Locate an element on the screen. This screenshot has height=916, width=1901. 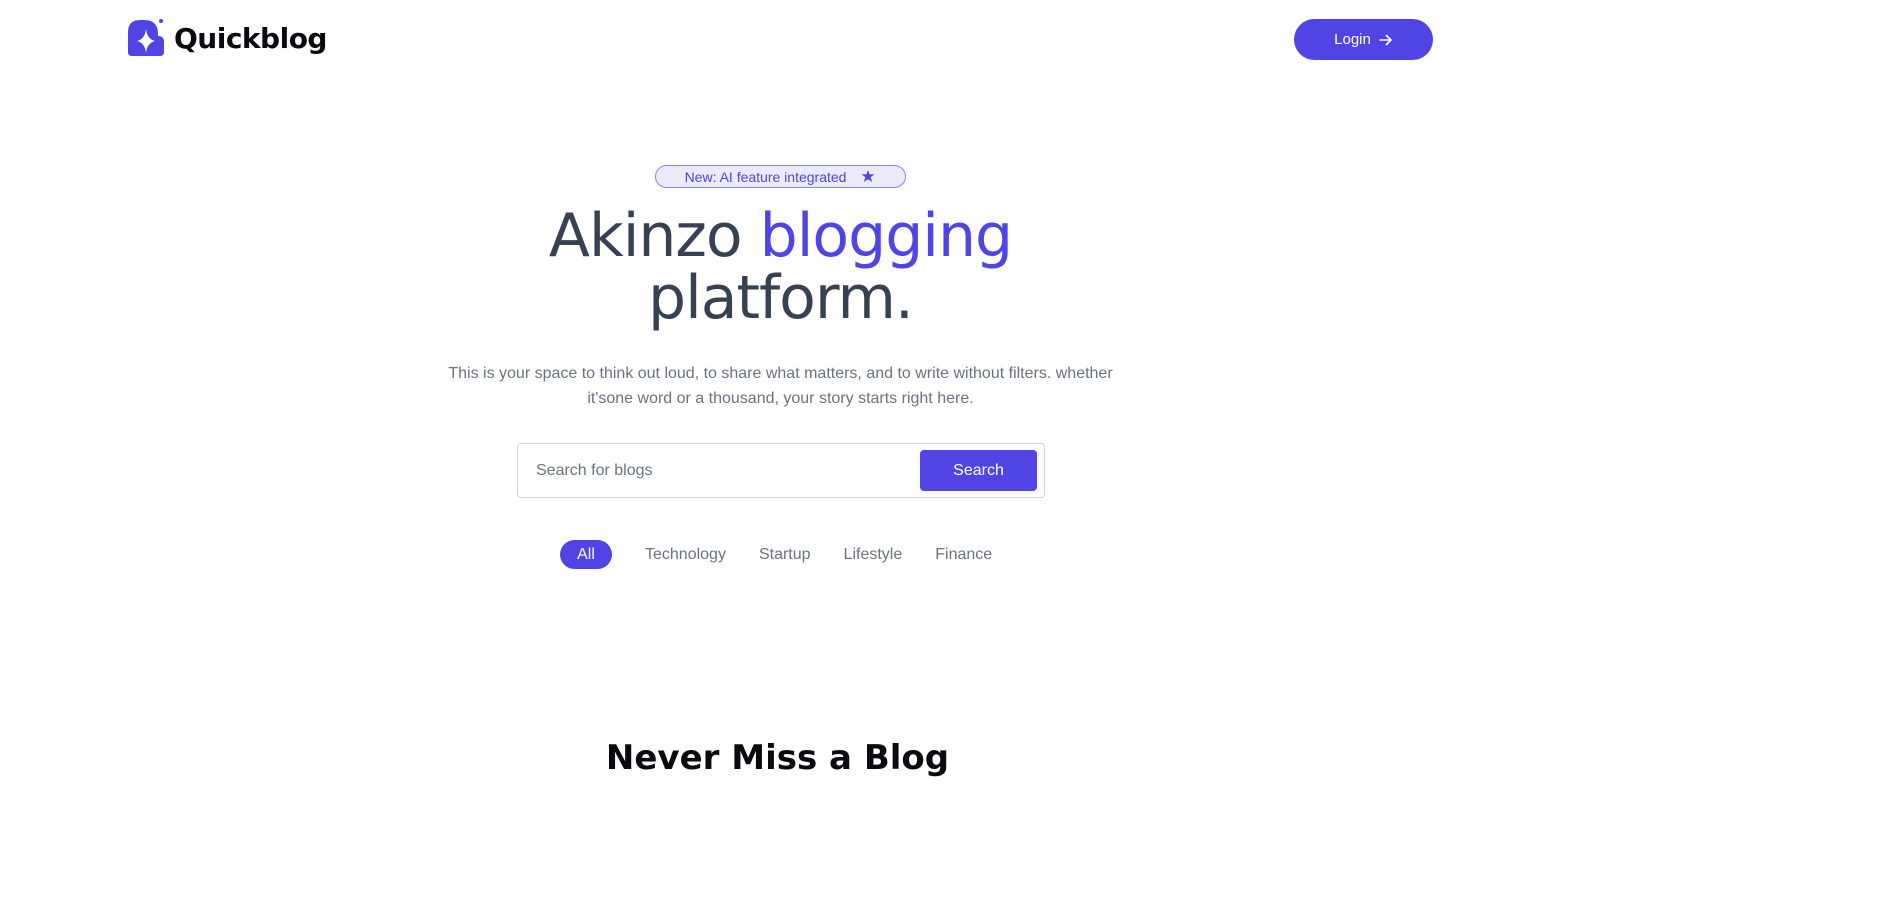
newsletter-heading: Never Miss a Blog is located at coordinates (777, 758).